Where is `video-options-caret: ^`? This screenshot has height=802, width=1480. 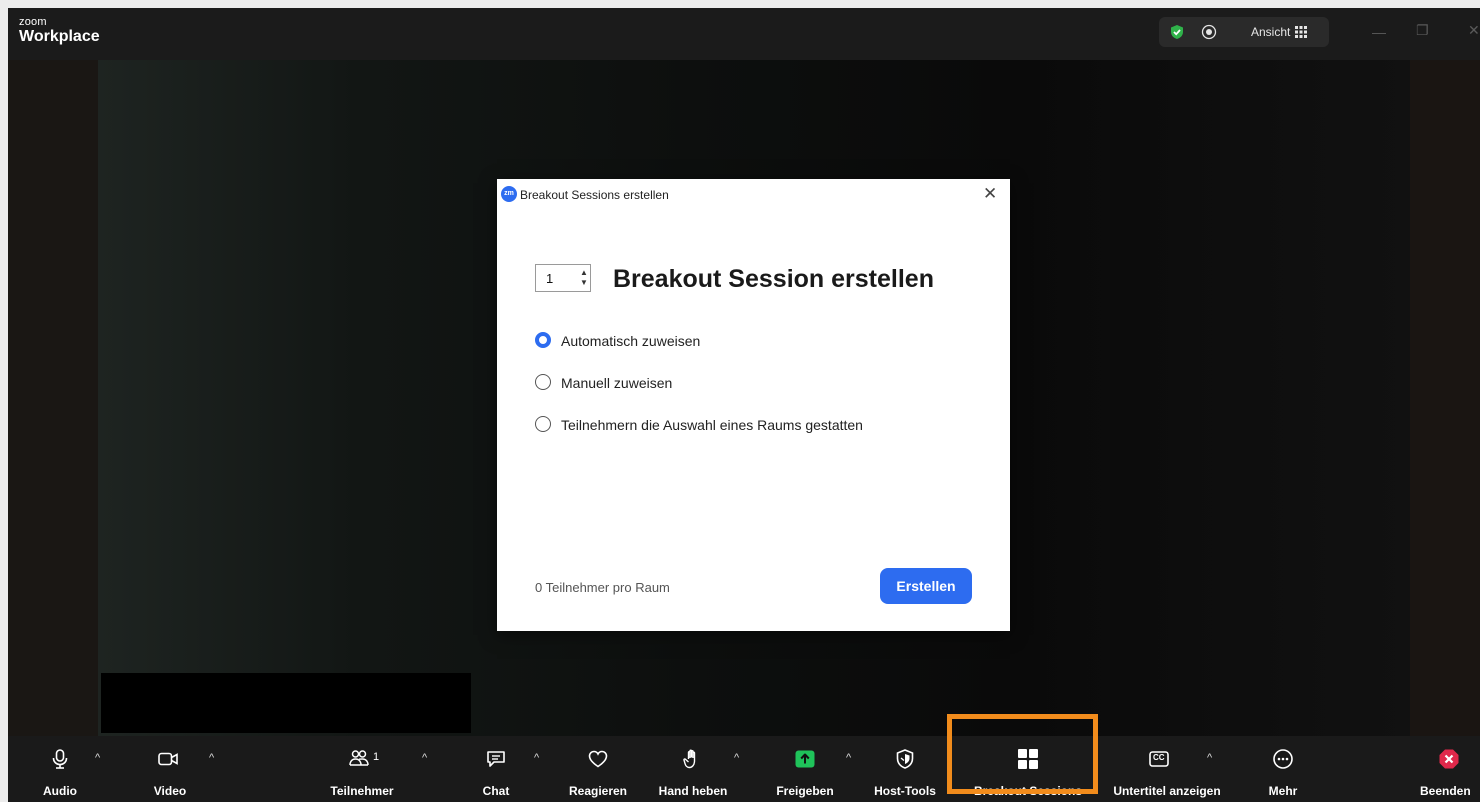
video-options-caret: ^ is located at coordinates (211, 758).